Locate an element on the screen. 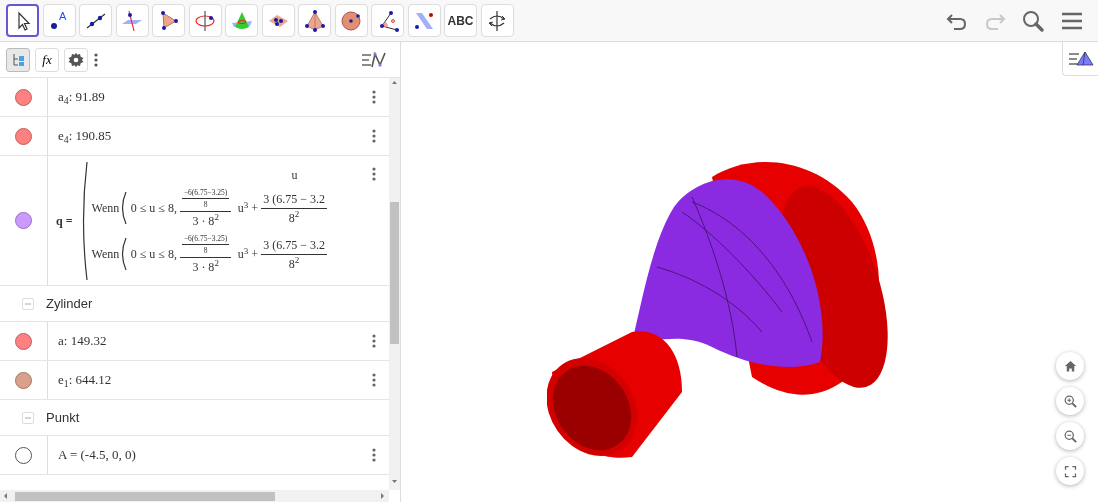 The height and width of the screenshot is (502, 1098). algebra-entry: A = (-4.5, 0, 0) is located at coordinates (97, 455).